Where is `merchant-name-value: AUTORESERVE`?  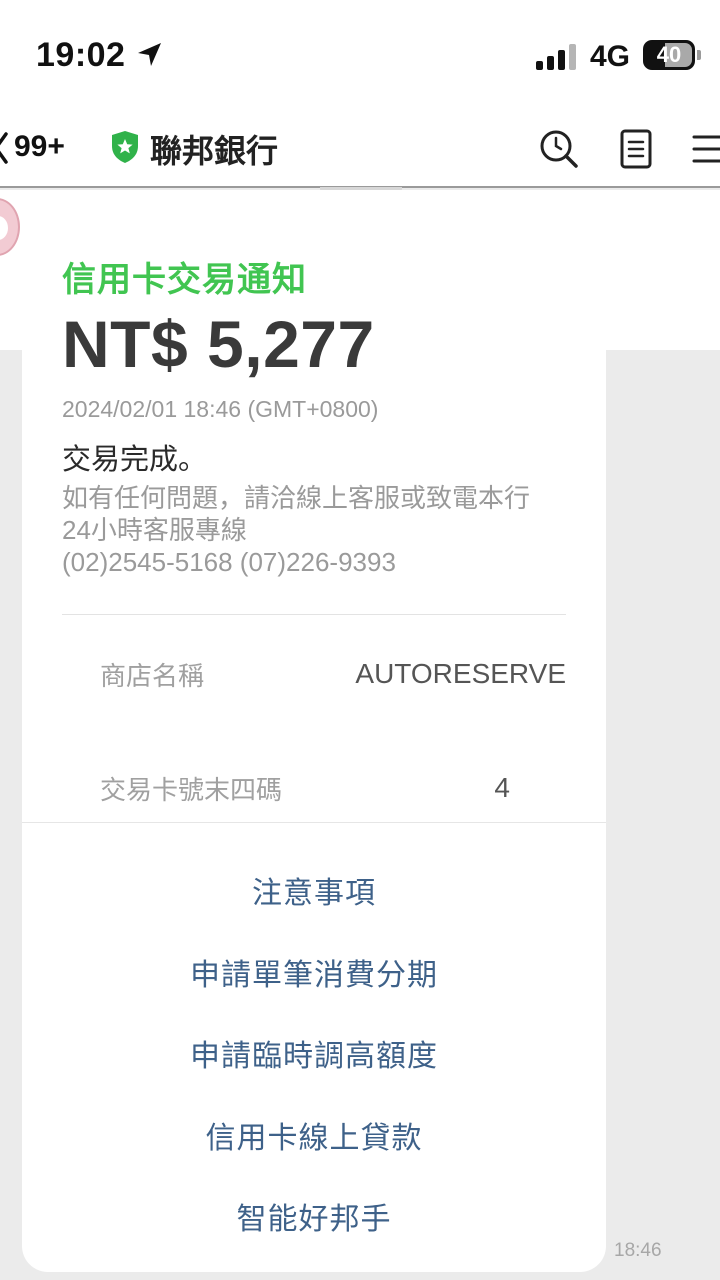 merchant-name-value: AUTORESERVE is located at coordinates (460, 673).